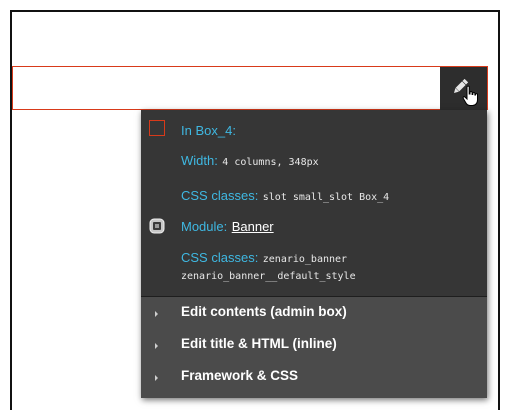  Describe the element at coordinates (264, 311) in the screenshot. I see `menu-item-label: Edit contents (admin box)` at that location.